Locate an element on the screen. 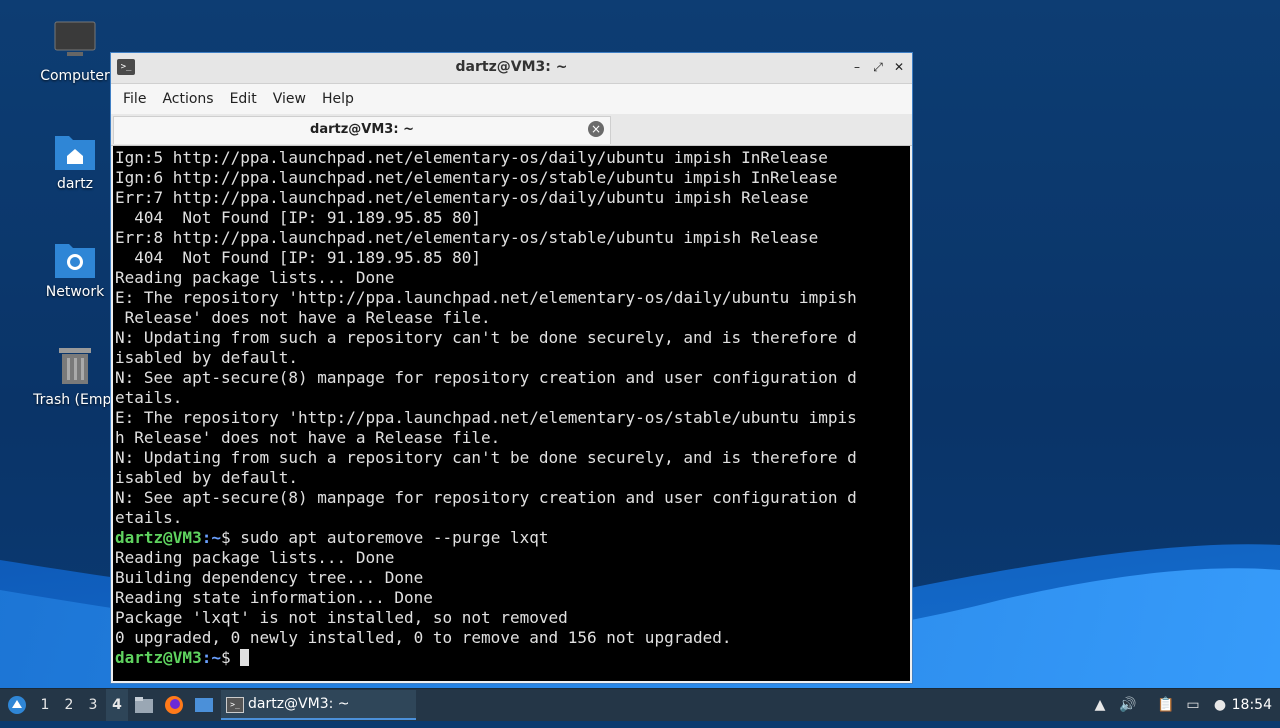 Image resolution: width=1280 pixels, height=728 pixels. taskbar-window-button: >_ dartz@VM3: ~ is located at coordinates (318, 705).